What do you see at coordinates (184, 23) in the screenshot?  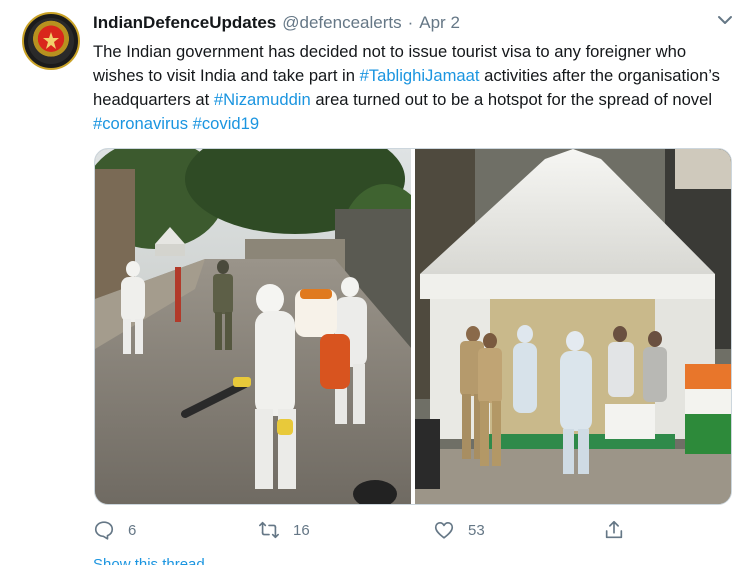 I see `author-name: IndianDefenceUpdates` at bounding box center [184, 23].